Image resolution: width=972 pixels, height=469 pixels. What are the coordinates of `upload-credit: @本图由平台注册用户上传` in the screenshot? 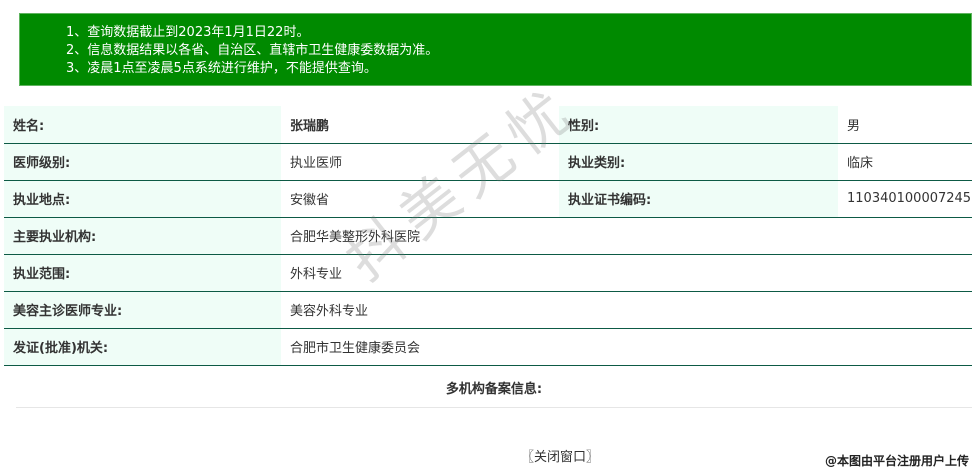 It's located at (896, 461).